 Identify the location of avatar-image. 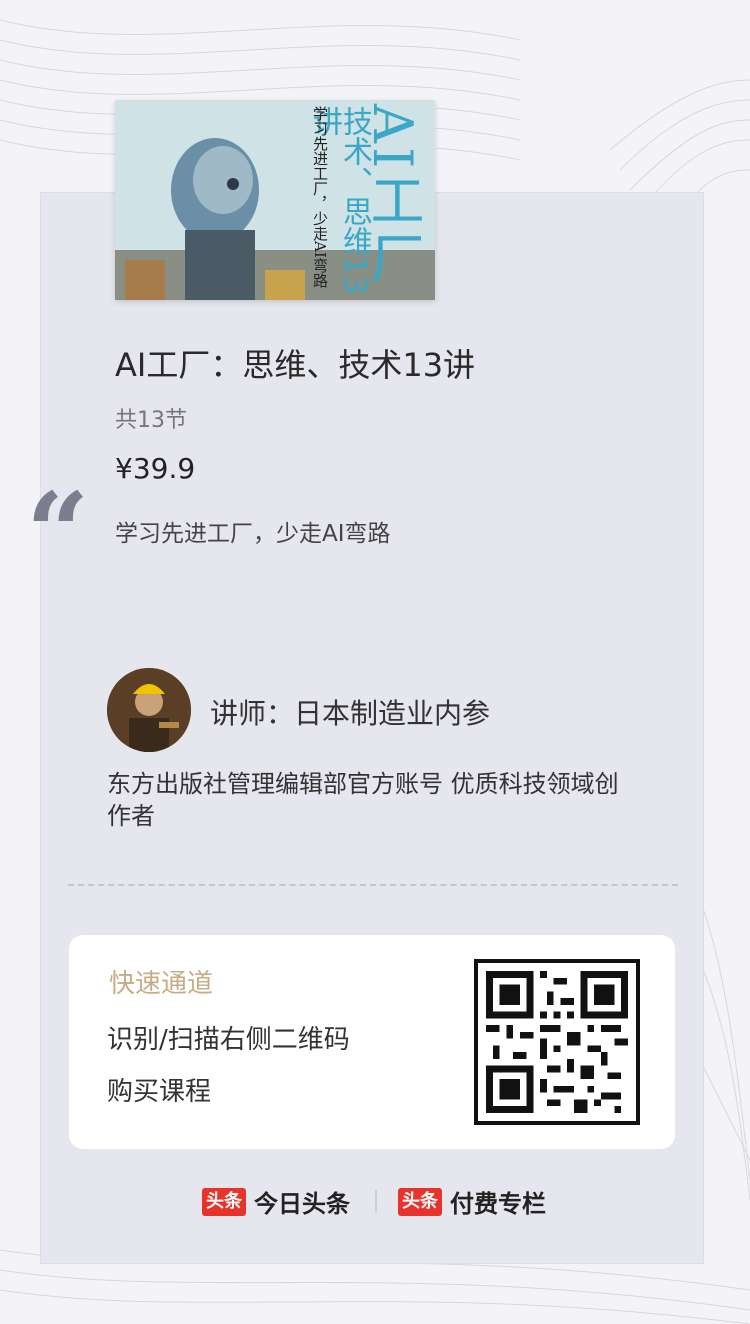
(149, 710).